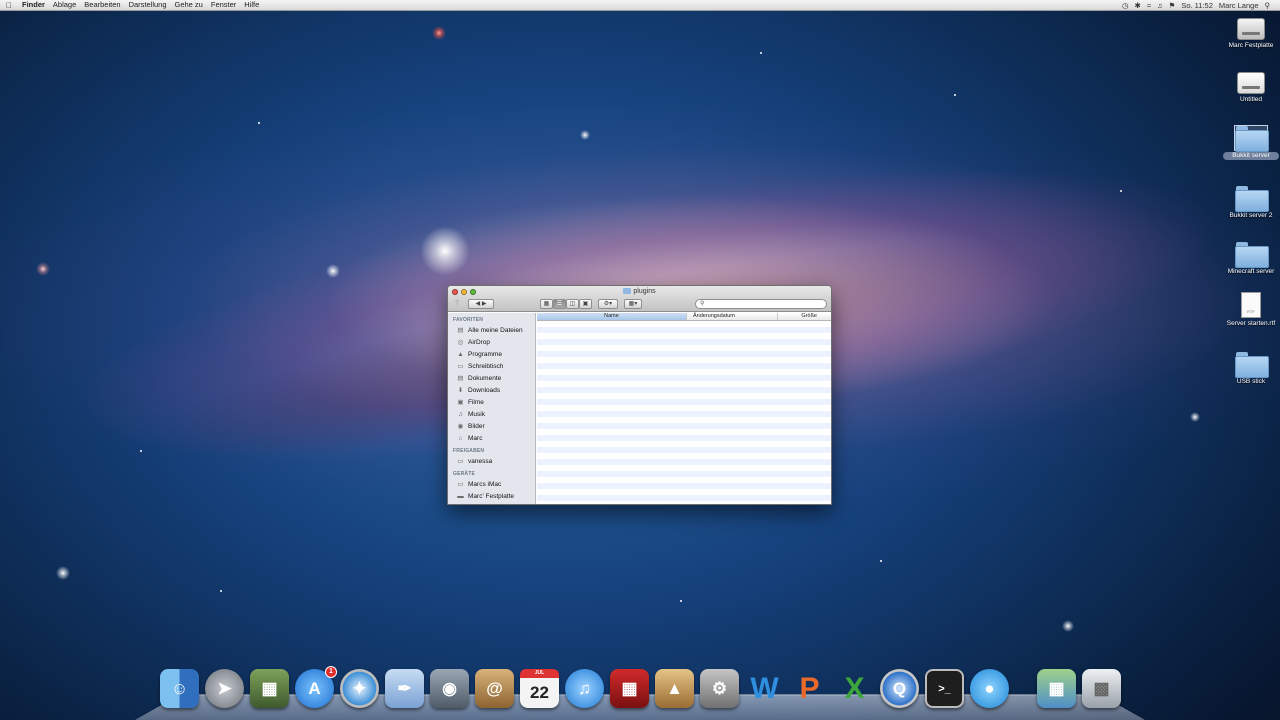 The image size is (1280, 720). What do you see at coordinates (464, 474) in the screenshot?
I see `sidebar-header-devices: GERÄTE` at bounding box center [464, 474].